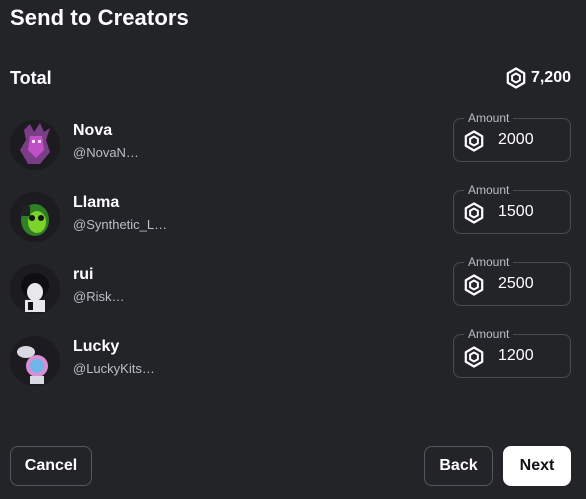  I want to click on amount-input: Amount 1200, so click(512, 352).